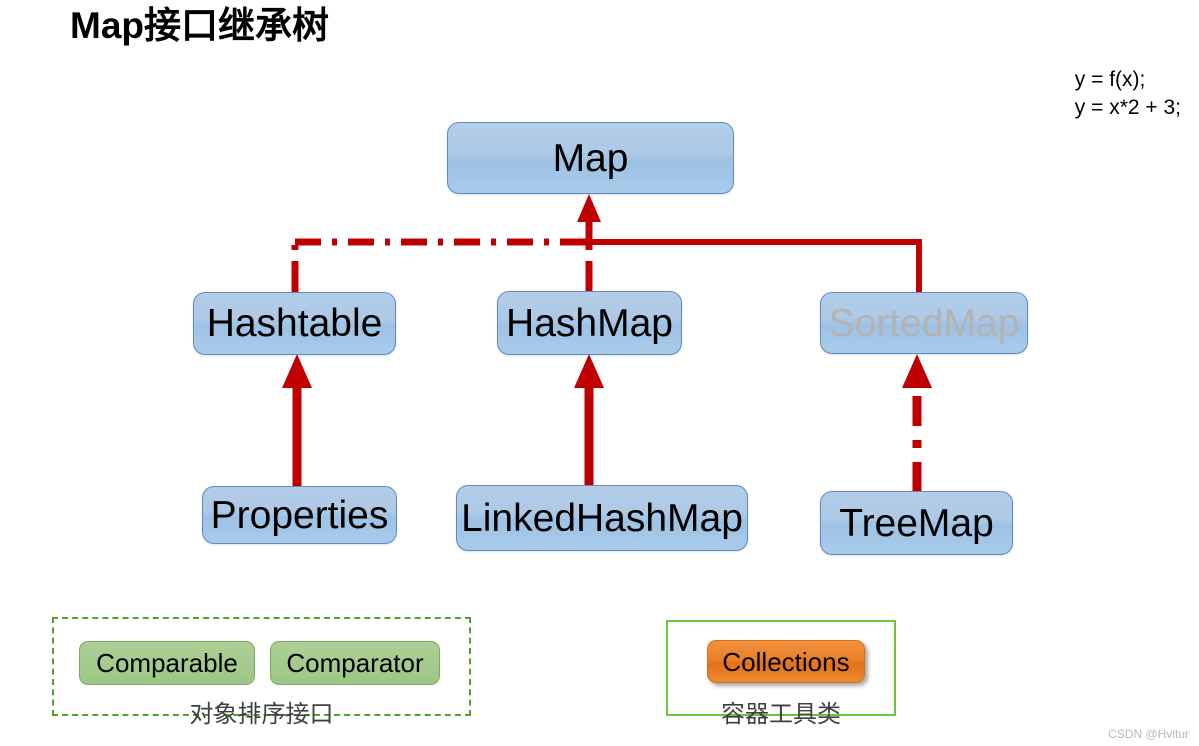  I want to click on node-linkedhashmap: LinkedHashMap, so click(602, 518).